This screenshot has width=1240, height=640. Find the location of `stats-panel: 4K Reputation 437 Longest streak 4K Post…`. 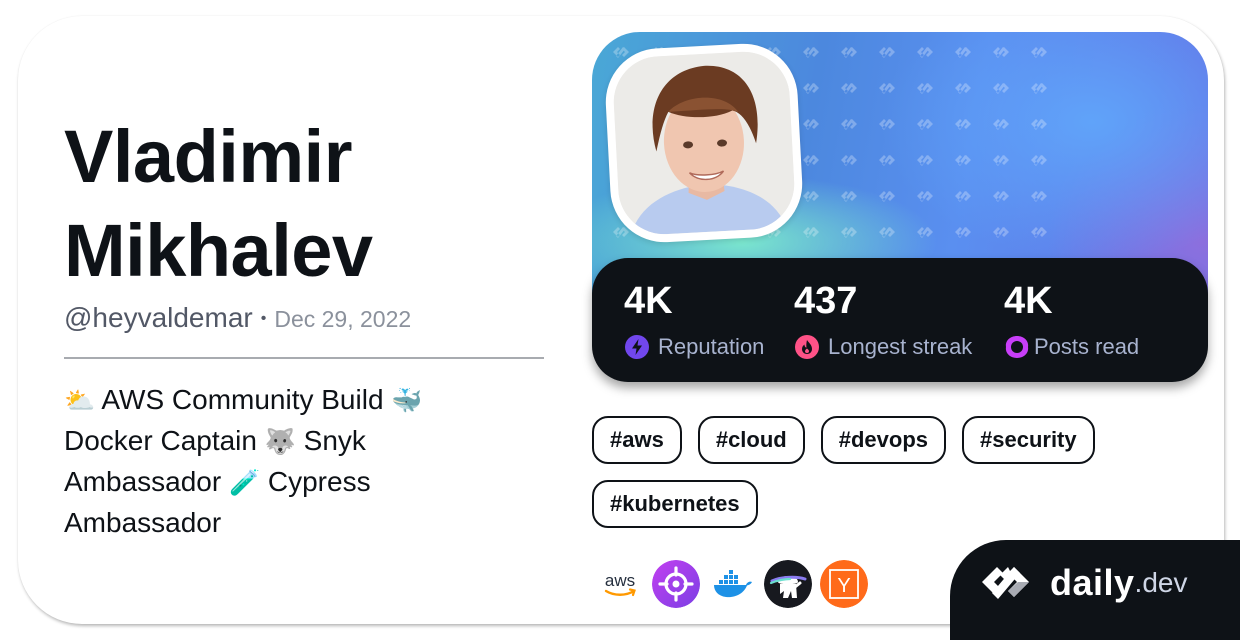

stats-panel: 4K Reputation 437 Longest streak 4K Post… is located at coordinates (900, 320).